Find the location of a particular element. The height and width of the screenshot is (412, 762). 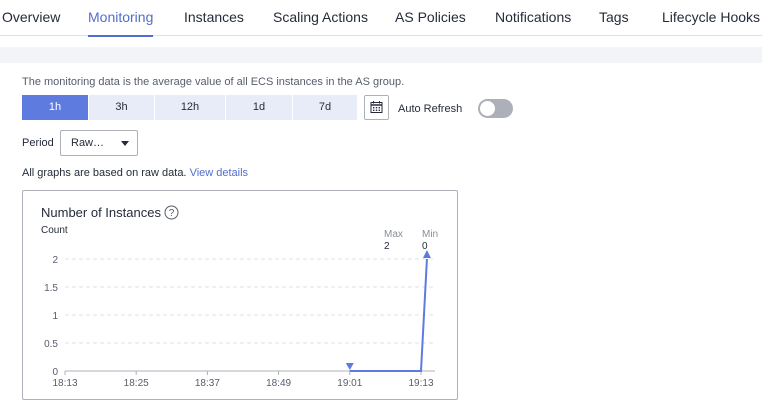

chevron-down-icon is located at coordinates (125, 143).